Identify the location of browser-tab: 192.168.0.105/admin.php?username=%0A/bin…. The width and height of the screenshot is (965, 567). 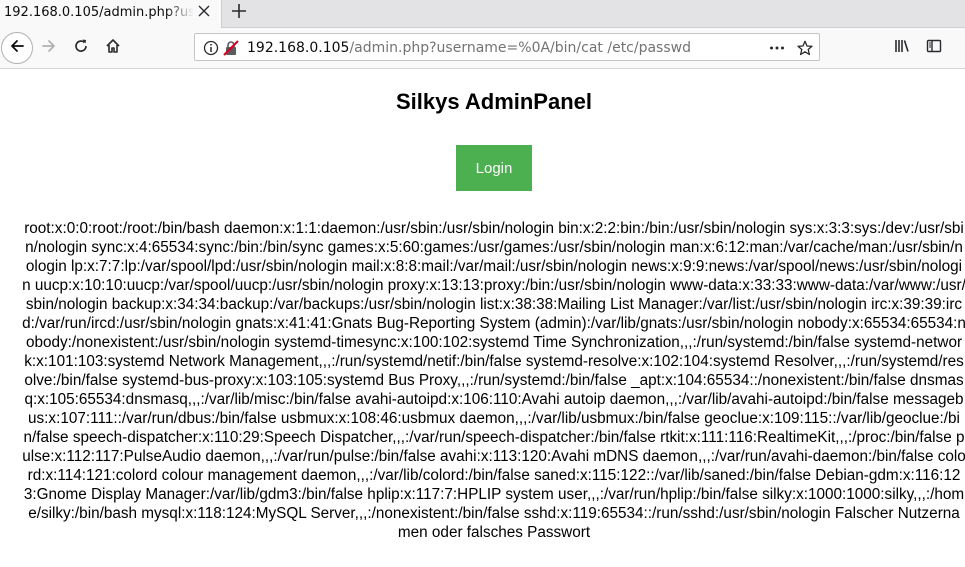
(111, 14).